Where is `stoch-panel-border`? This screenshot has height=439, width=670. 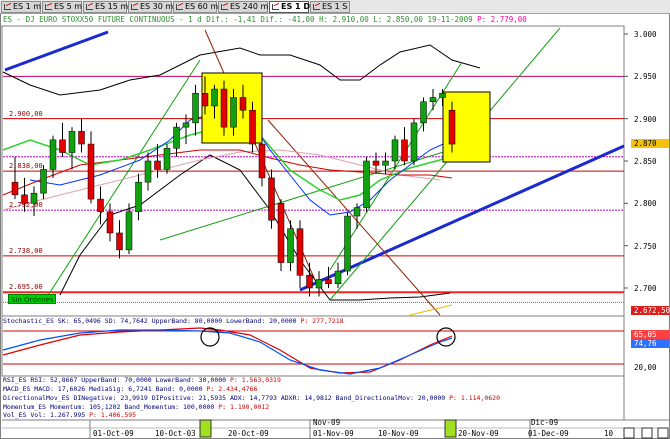
stoch-panel-border is located at coordinates (313, 346).